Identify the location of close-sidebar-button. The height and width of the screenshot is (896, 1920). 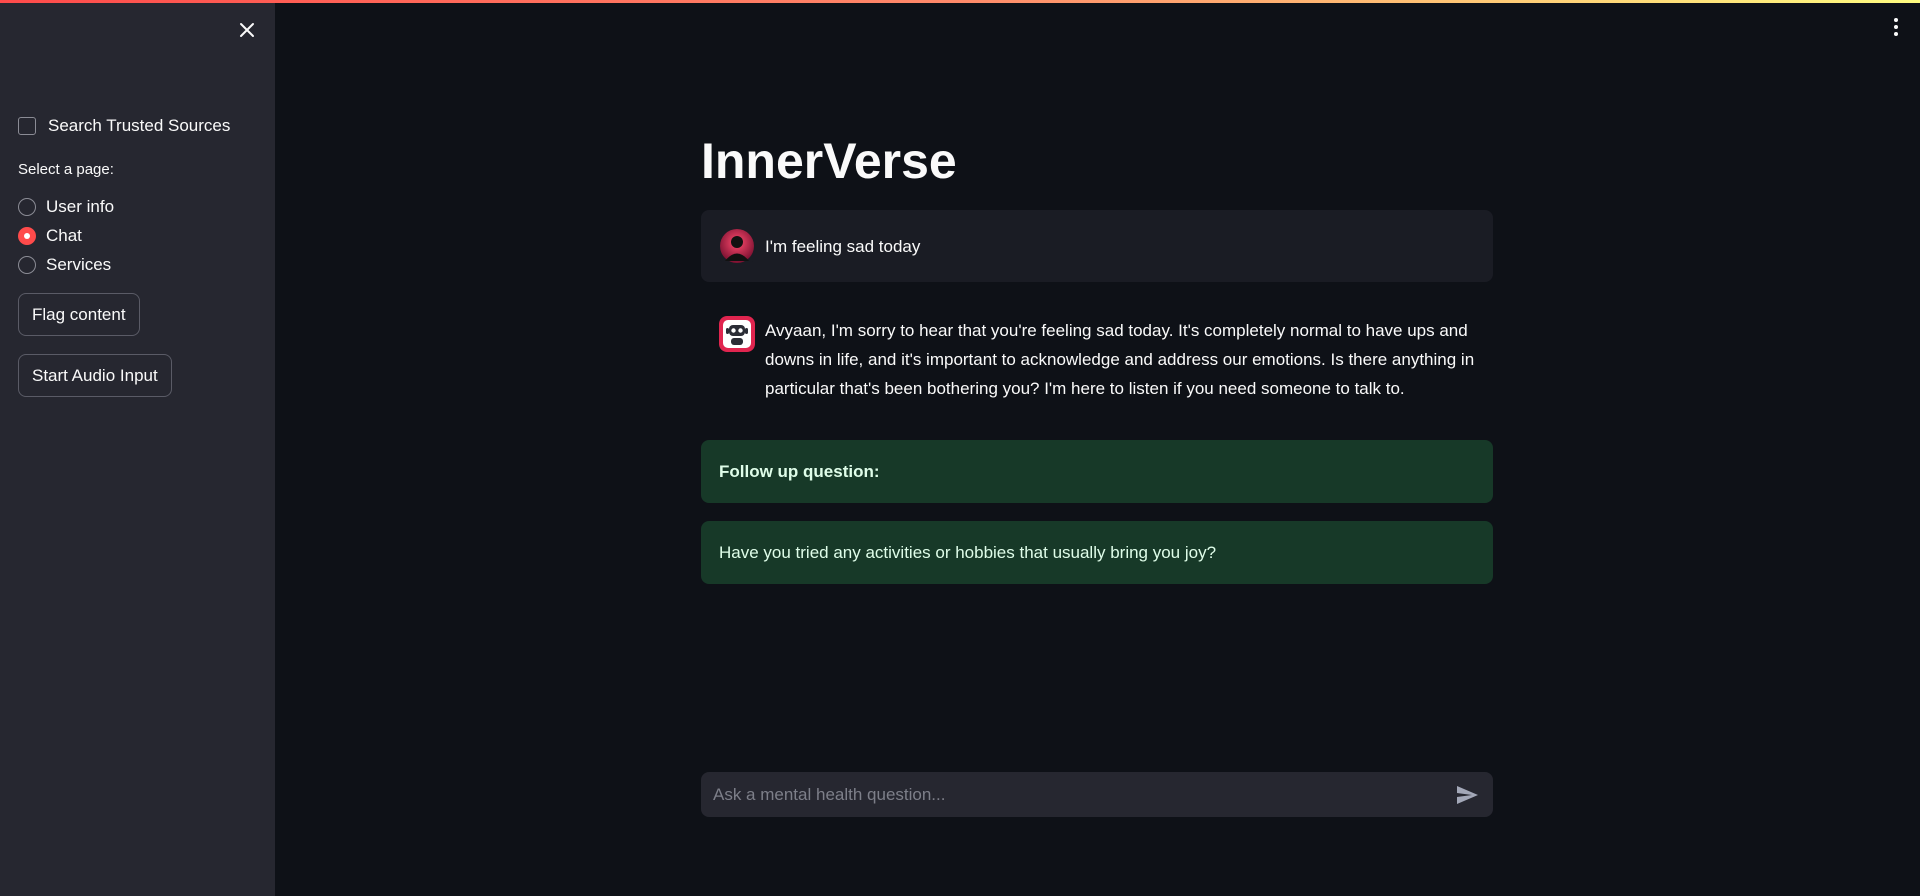
(247, 30).